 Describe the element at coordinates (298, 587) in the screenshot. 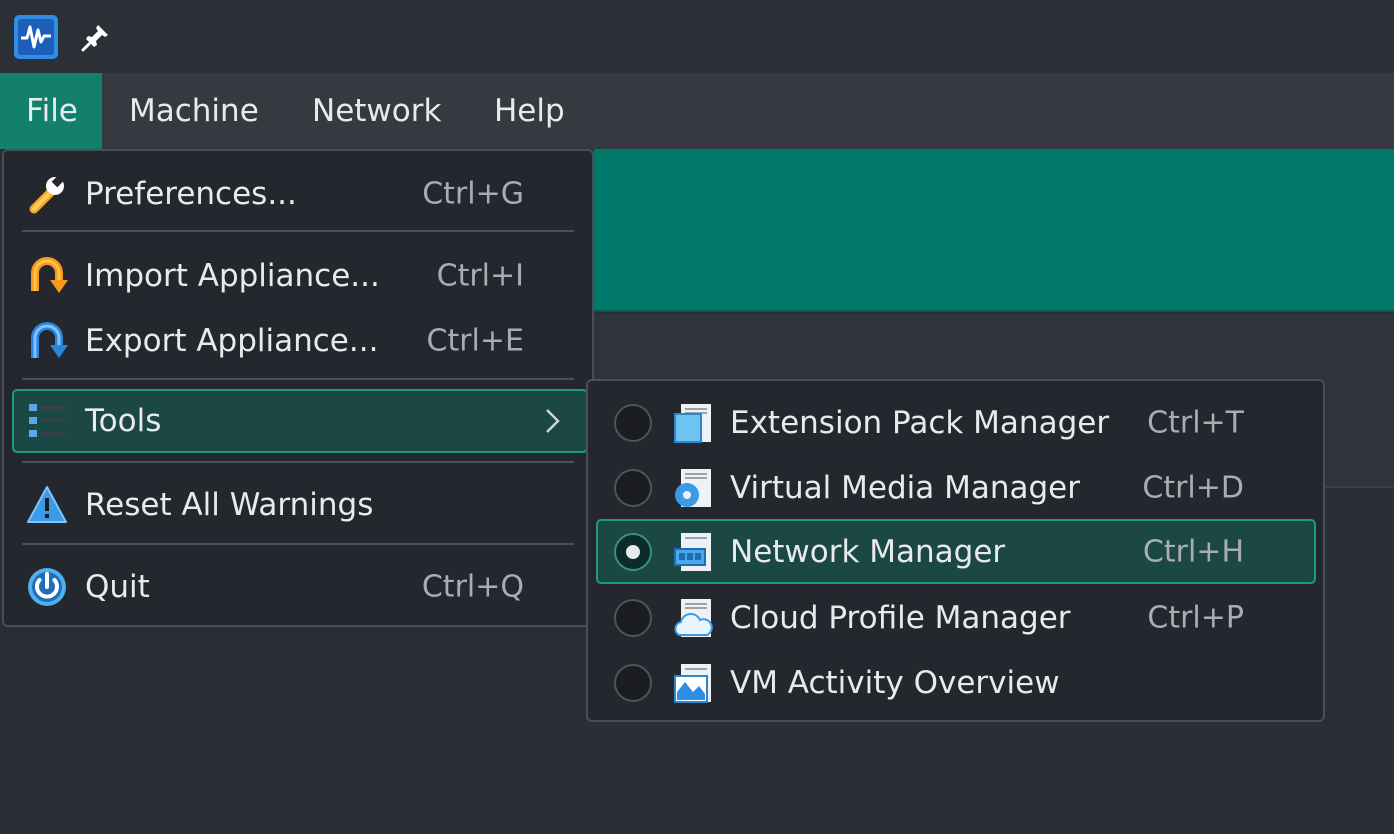

I see `menu-item-quit: Quit Ctrl+Q` at that location.